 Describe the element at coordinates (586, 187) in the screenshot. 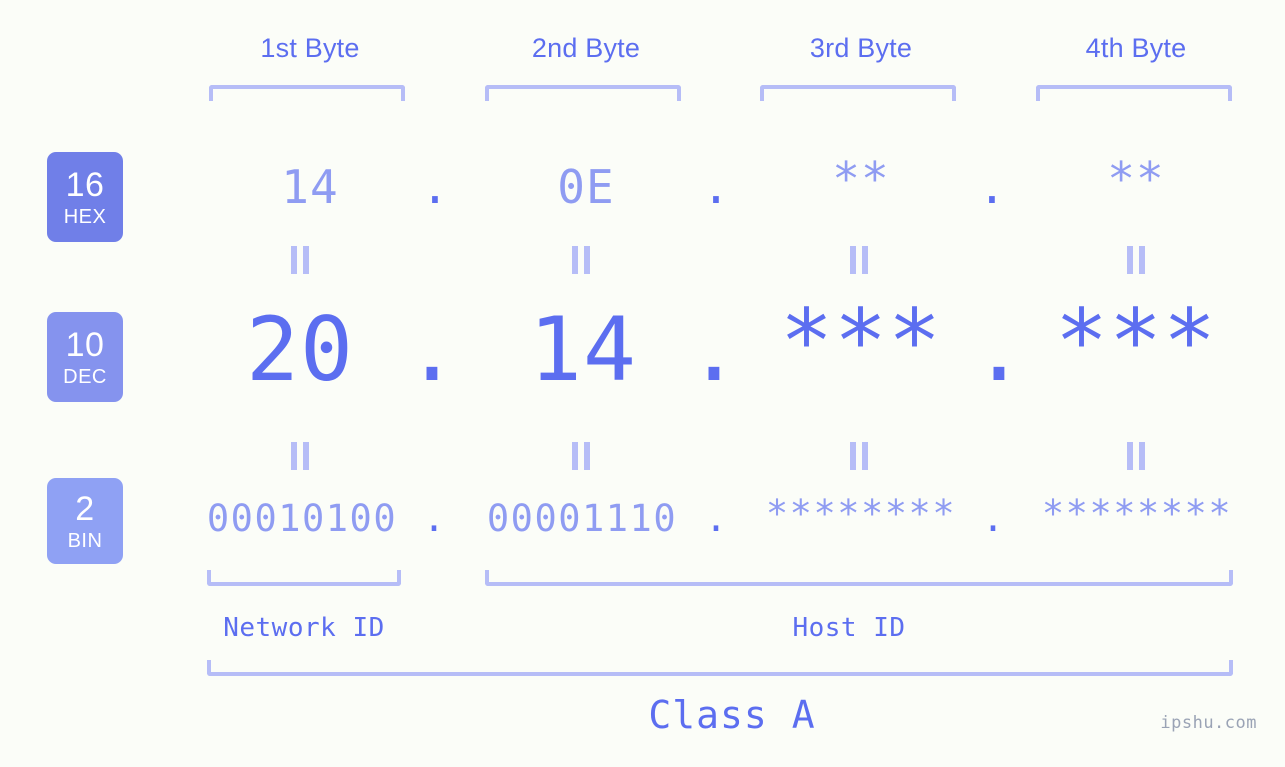

I see `hex-byte-2: 0E` at that location.